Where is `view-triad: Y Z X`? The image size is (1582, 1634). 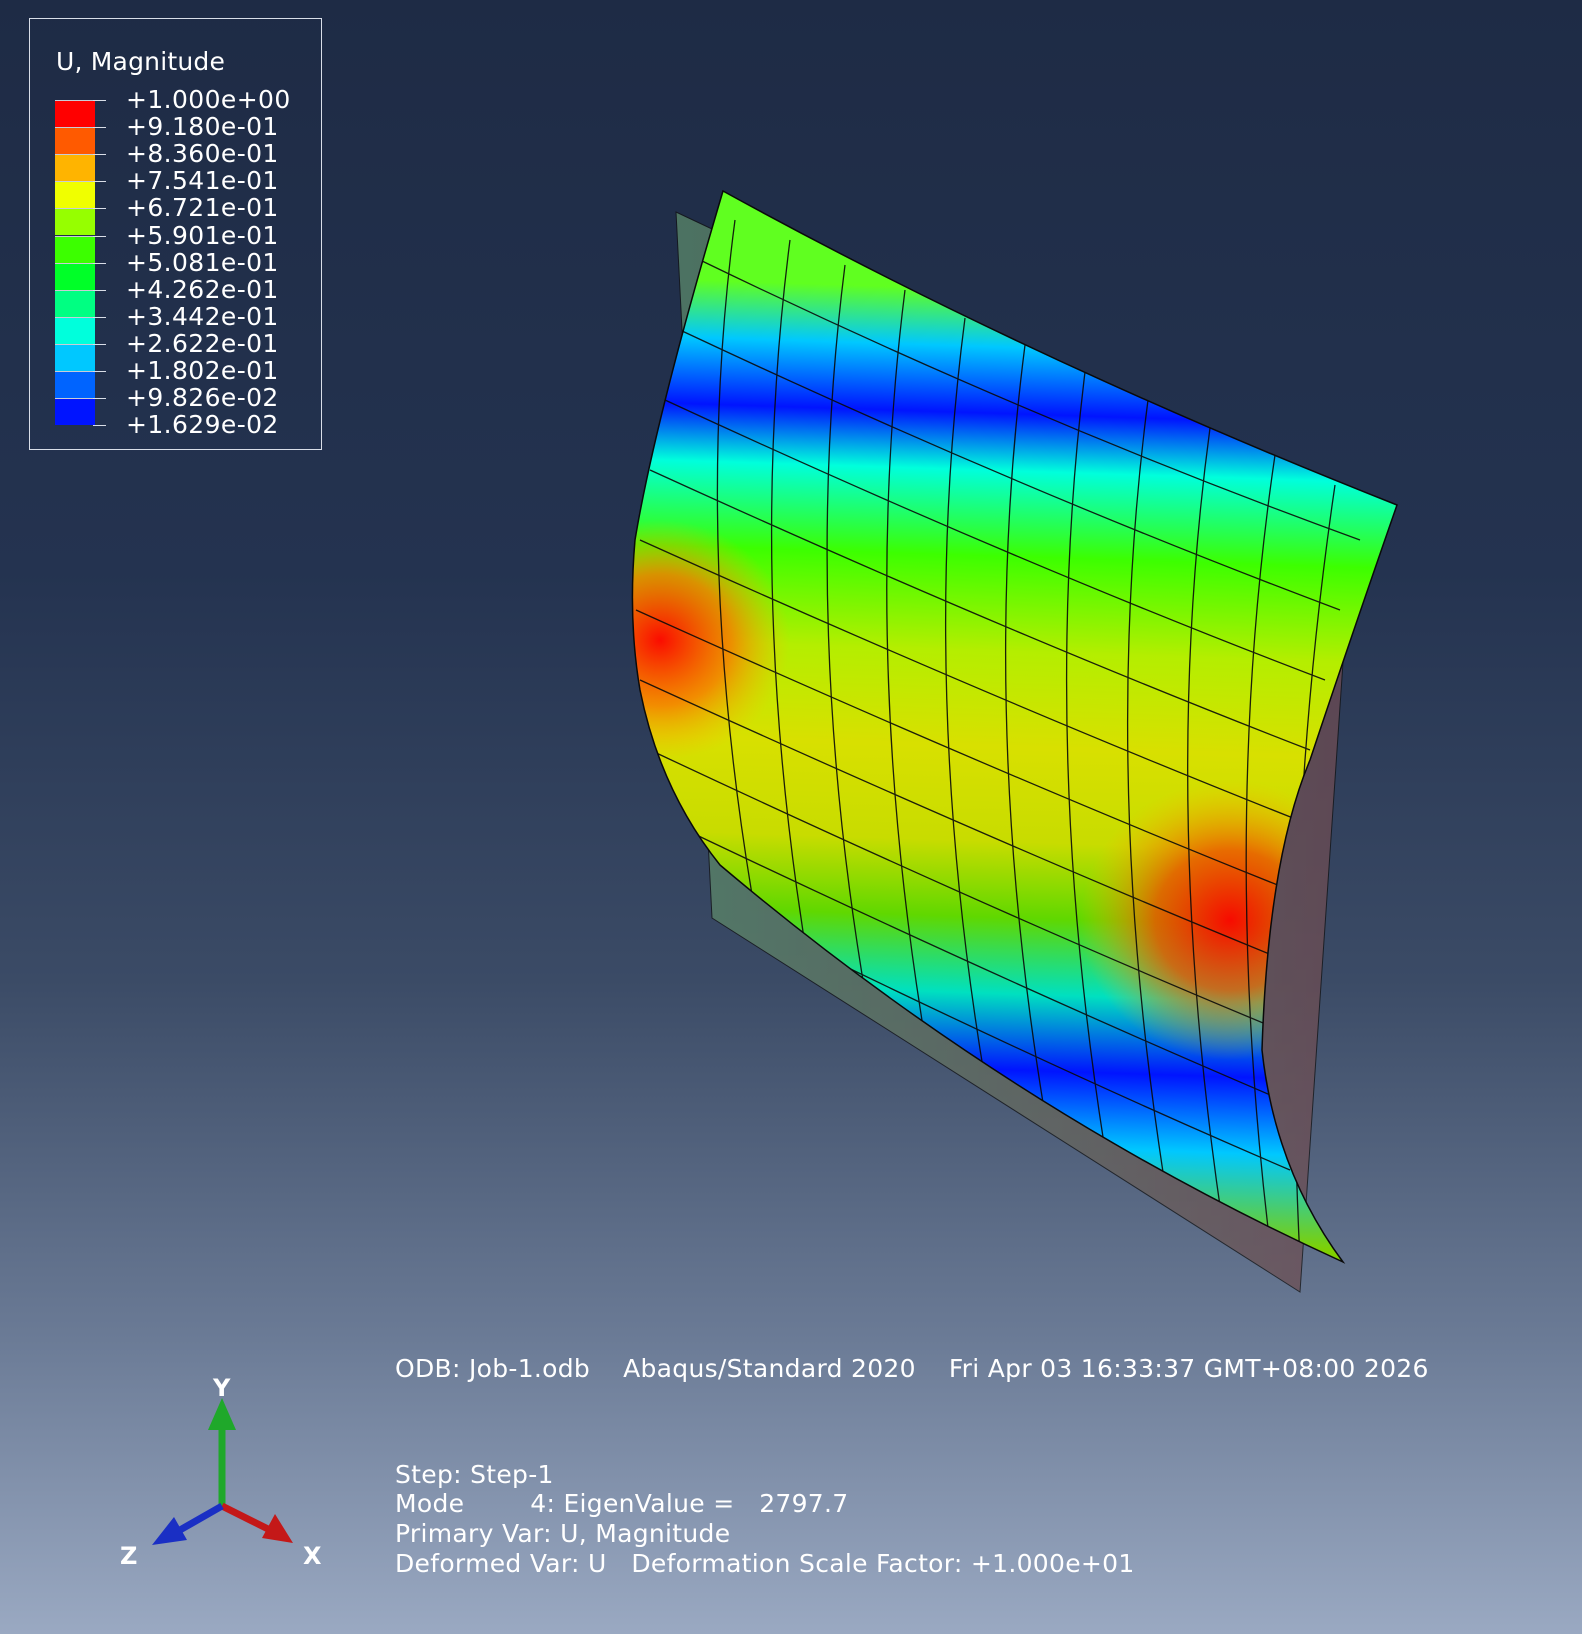
view-triad: Y Z X is located at coordinates (230, 1477).